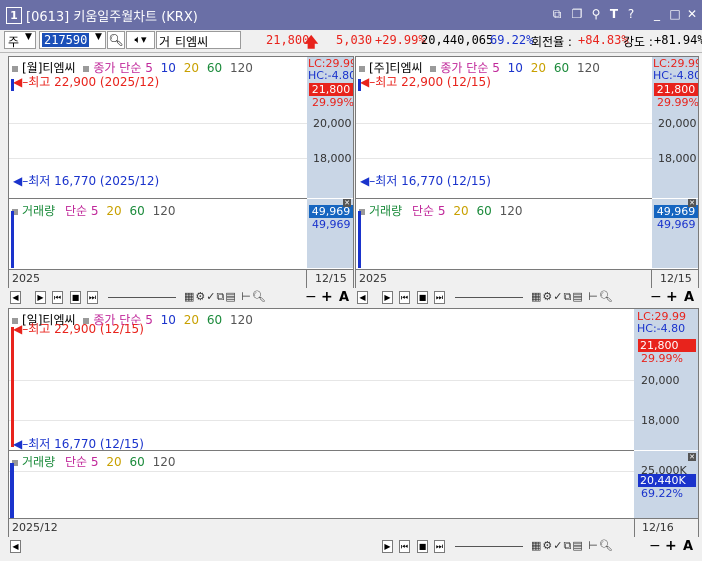 This screenshot has width=702, height=561. What do you see at coordinates (20, 40) in the screenshot?
I see `period-select: 주 ▼` at bounding box center [20, 40].